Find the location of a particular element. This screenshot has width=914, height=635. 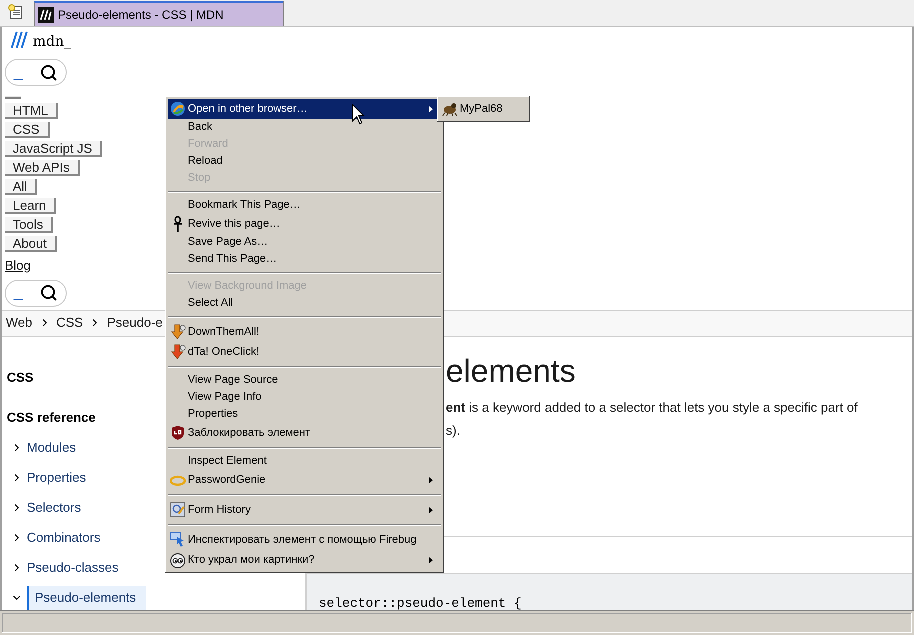

menu-item: View Page Info is located at coordinates (304, 397).